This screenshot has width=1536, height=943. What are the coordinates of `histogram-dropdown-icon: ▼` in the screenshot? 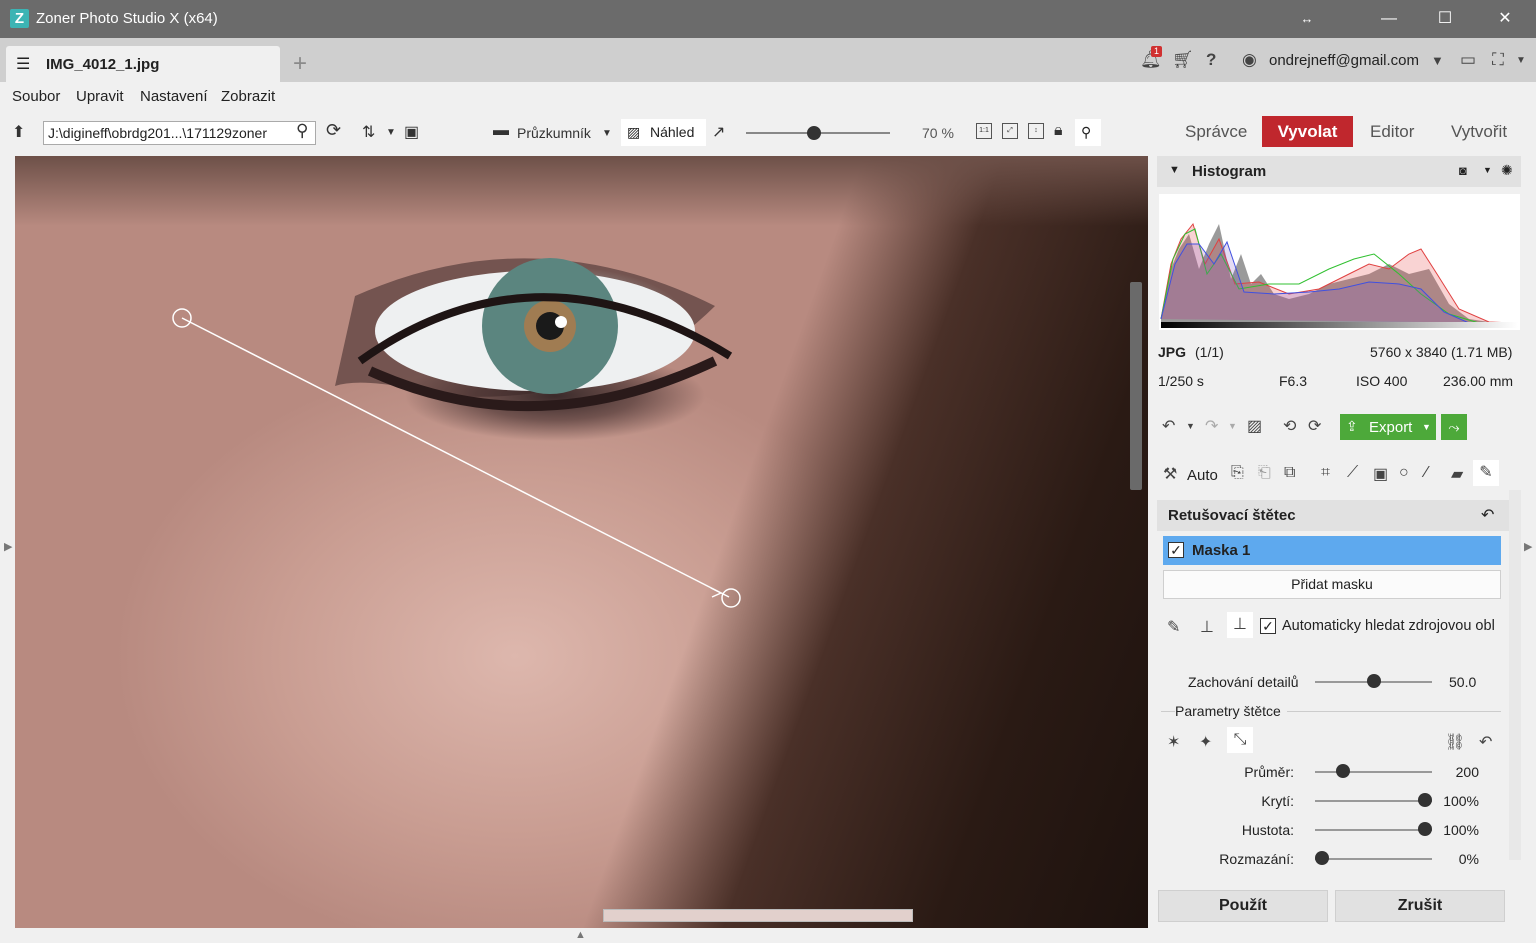 It's located at (1487, 170).